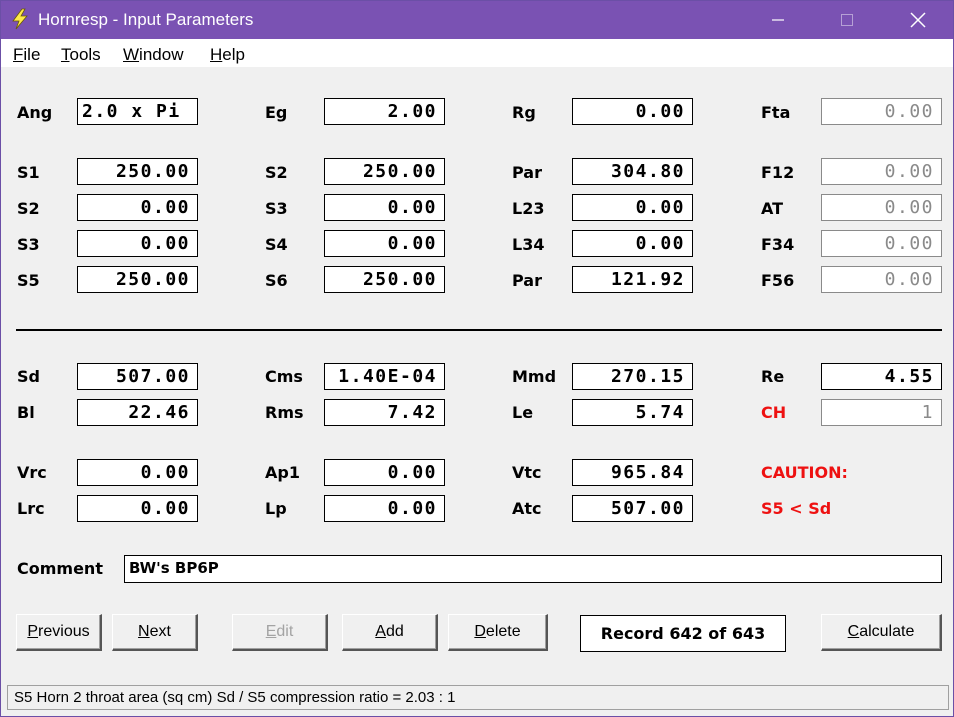 Image resolution: width=954 pixels, height=717 pixels. Describe the element at coordinates (131, 54) in the screenshot. I see `menu-window-accel: W` at that location.